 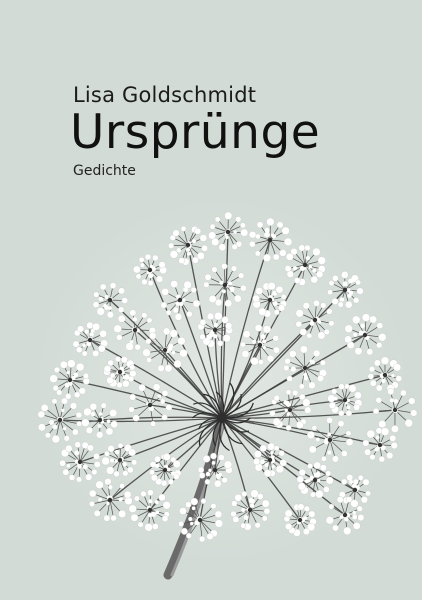 I want to click on book-subtitle: Gedichte, so click(x=104, y=171).